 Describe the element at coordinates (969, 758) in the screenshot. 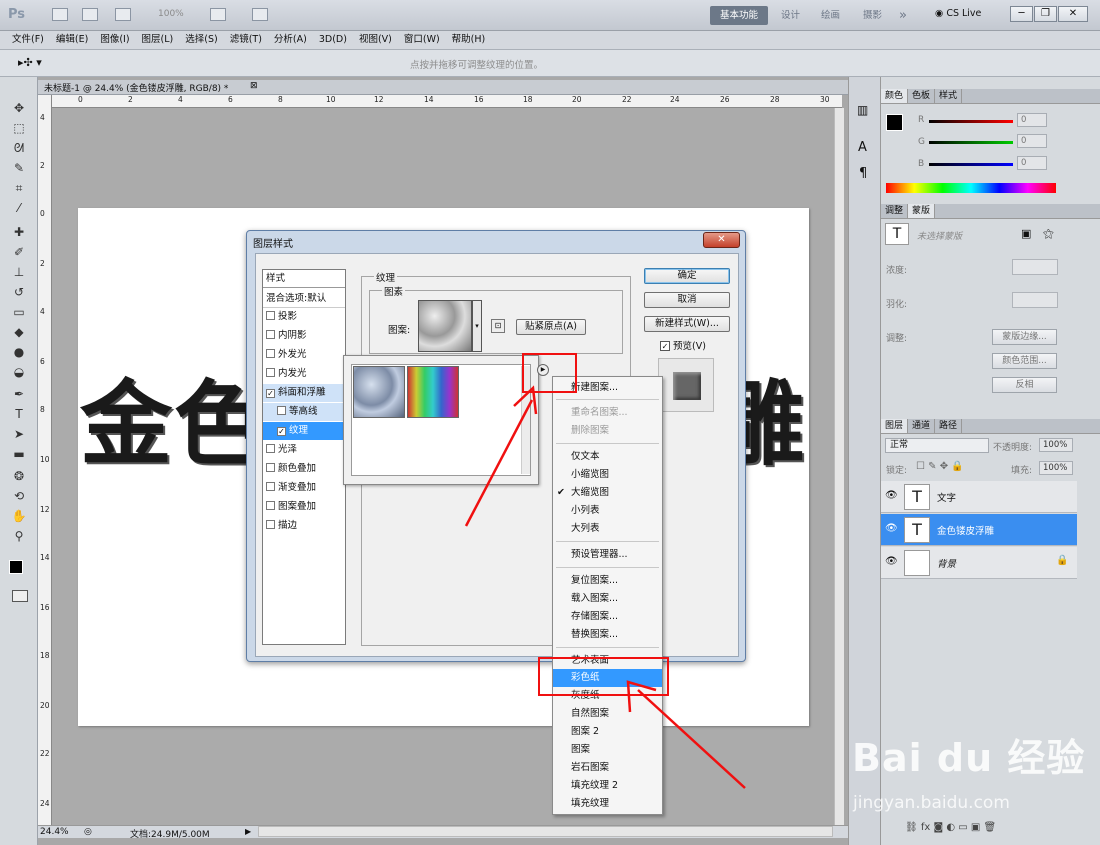

I see `baidu-watermark: Bai du 经验` at that location.